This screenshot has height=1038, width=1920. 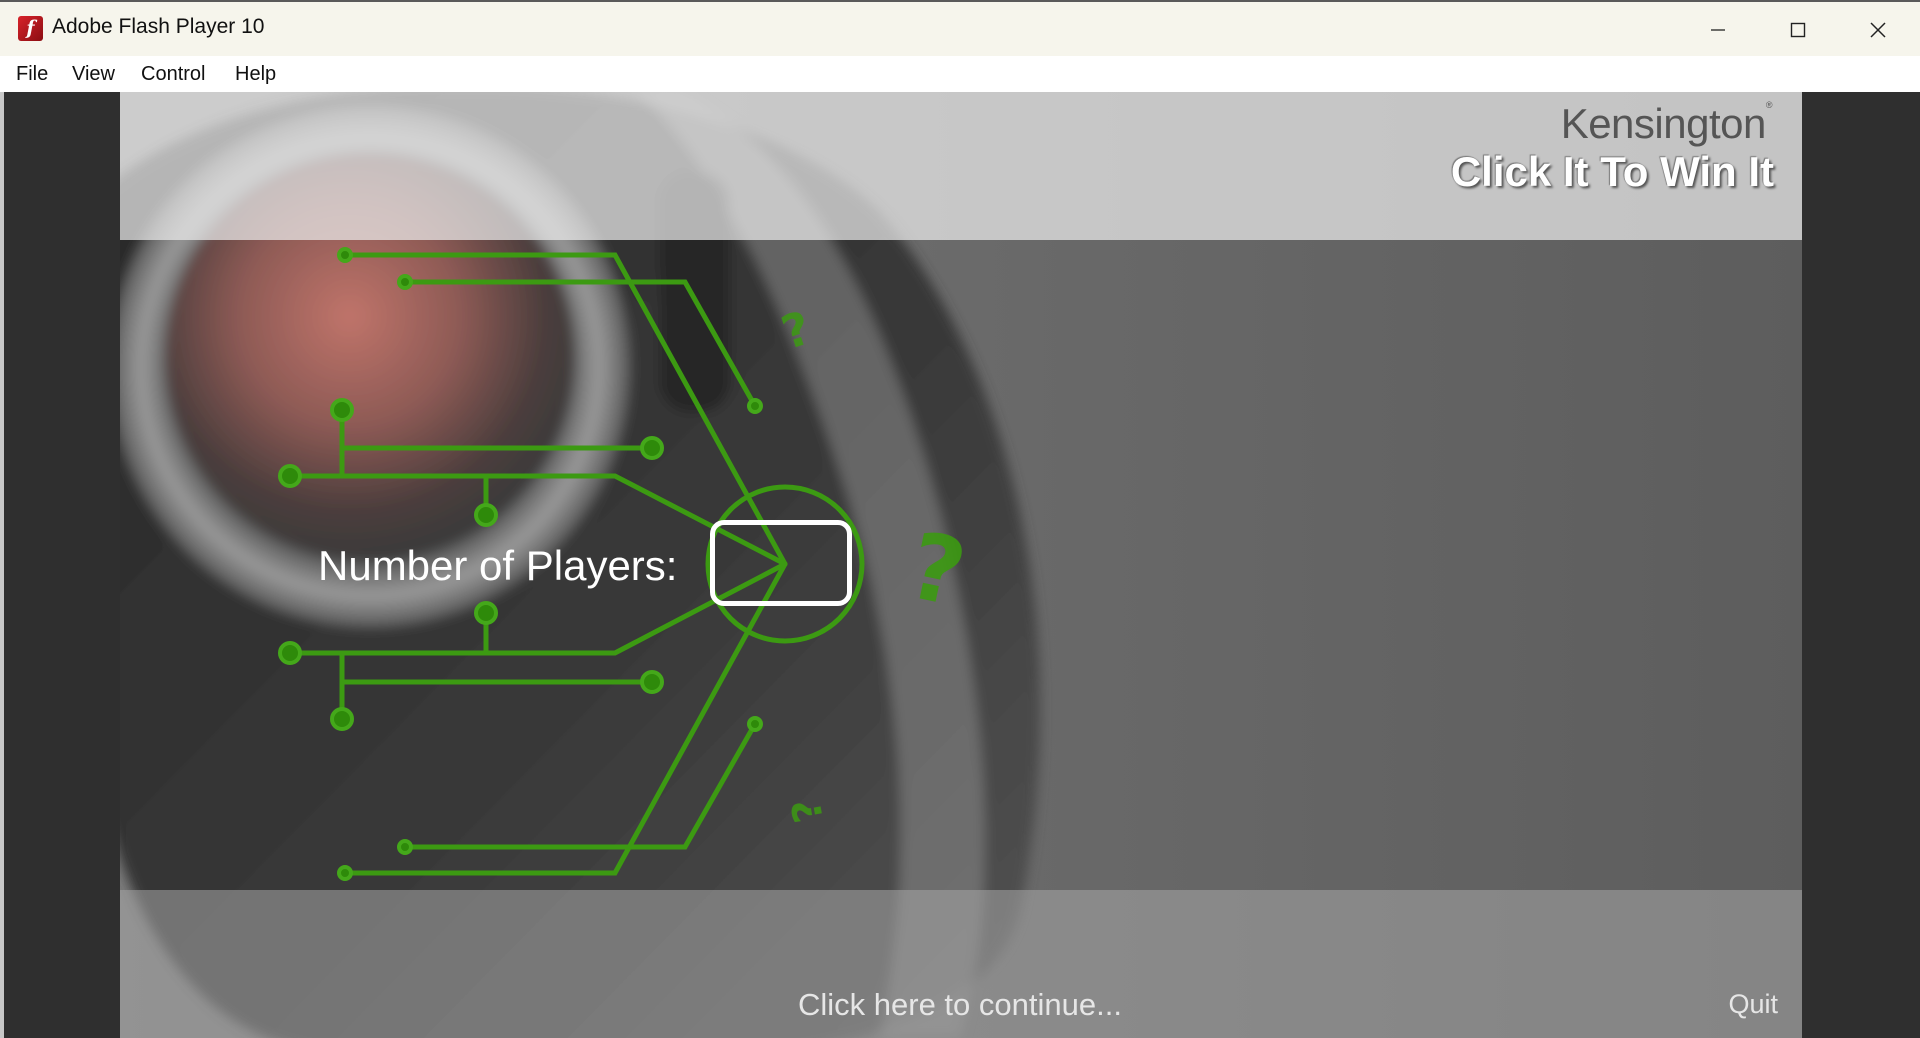 I want to click on close-button, so click(x=1878, y=30).